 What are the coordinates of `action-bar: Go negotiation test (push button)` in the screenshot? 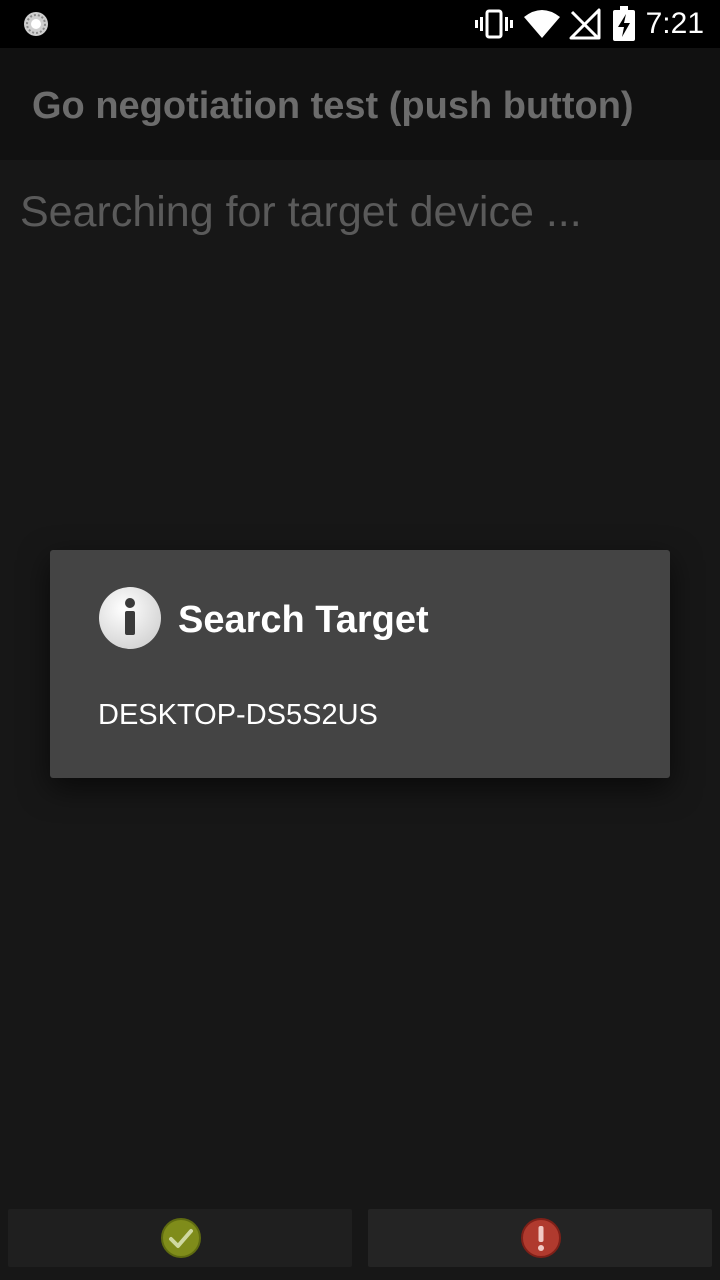 It's located at (360, 104).